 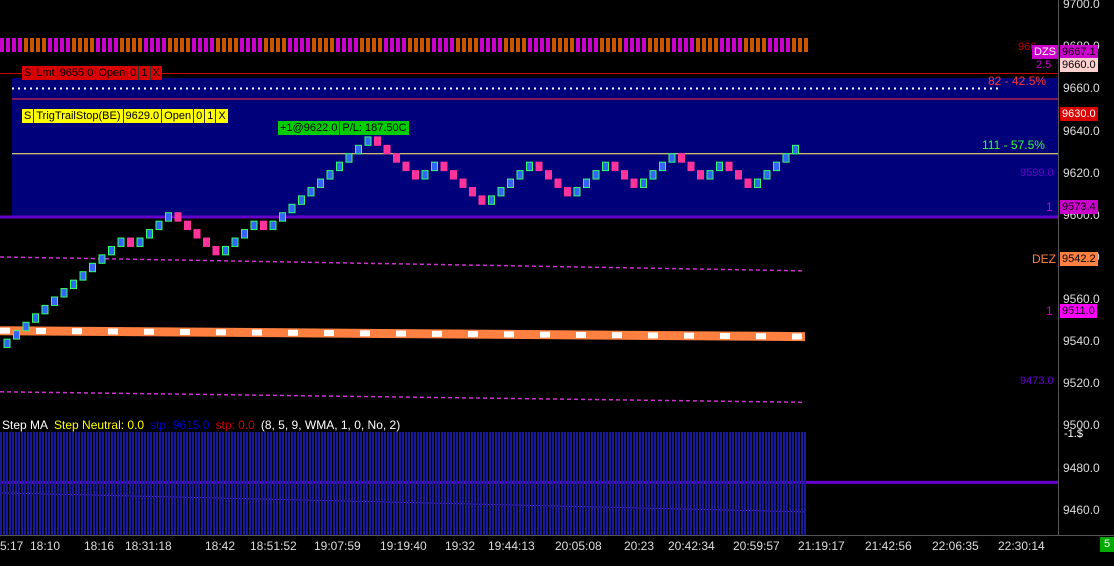 I want to click on x-tick-label: 21:19:17, so click(x=821, y=546).